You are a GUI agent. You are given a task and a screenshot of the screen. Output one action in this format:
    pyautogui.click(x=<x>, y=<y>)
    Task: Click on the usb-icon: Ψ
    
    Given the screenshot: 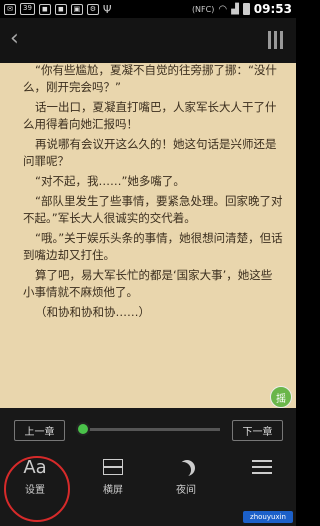 What is the action you would take?
    pyautogui.click(x=107, y=9)
    